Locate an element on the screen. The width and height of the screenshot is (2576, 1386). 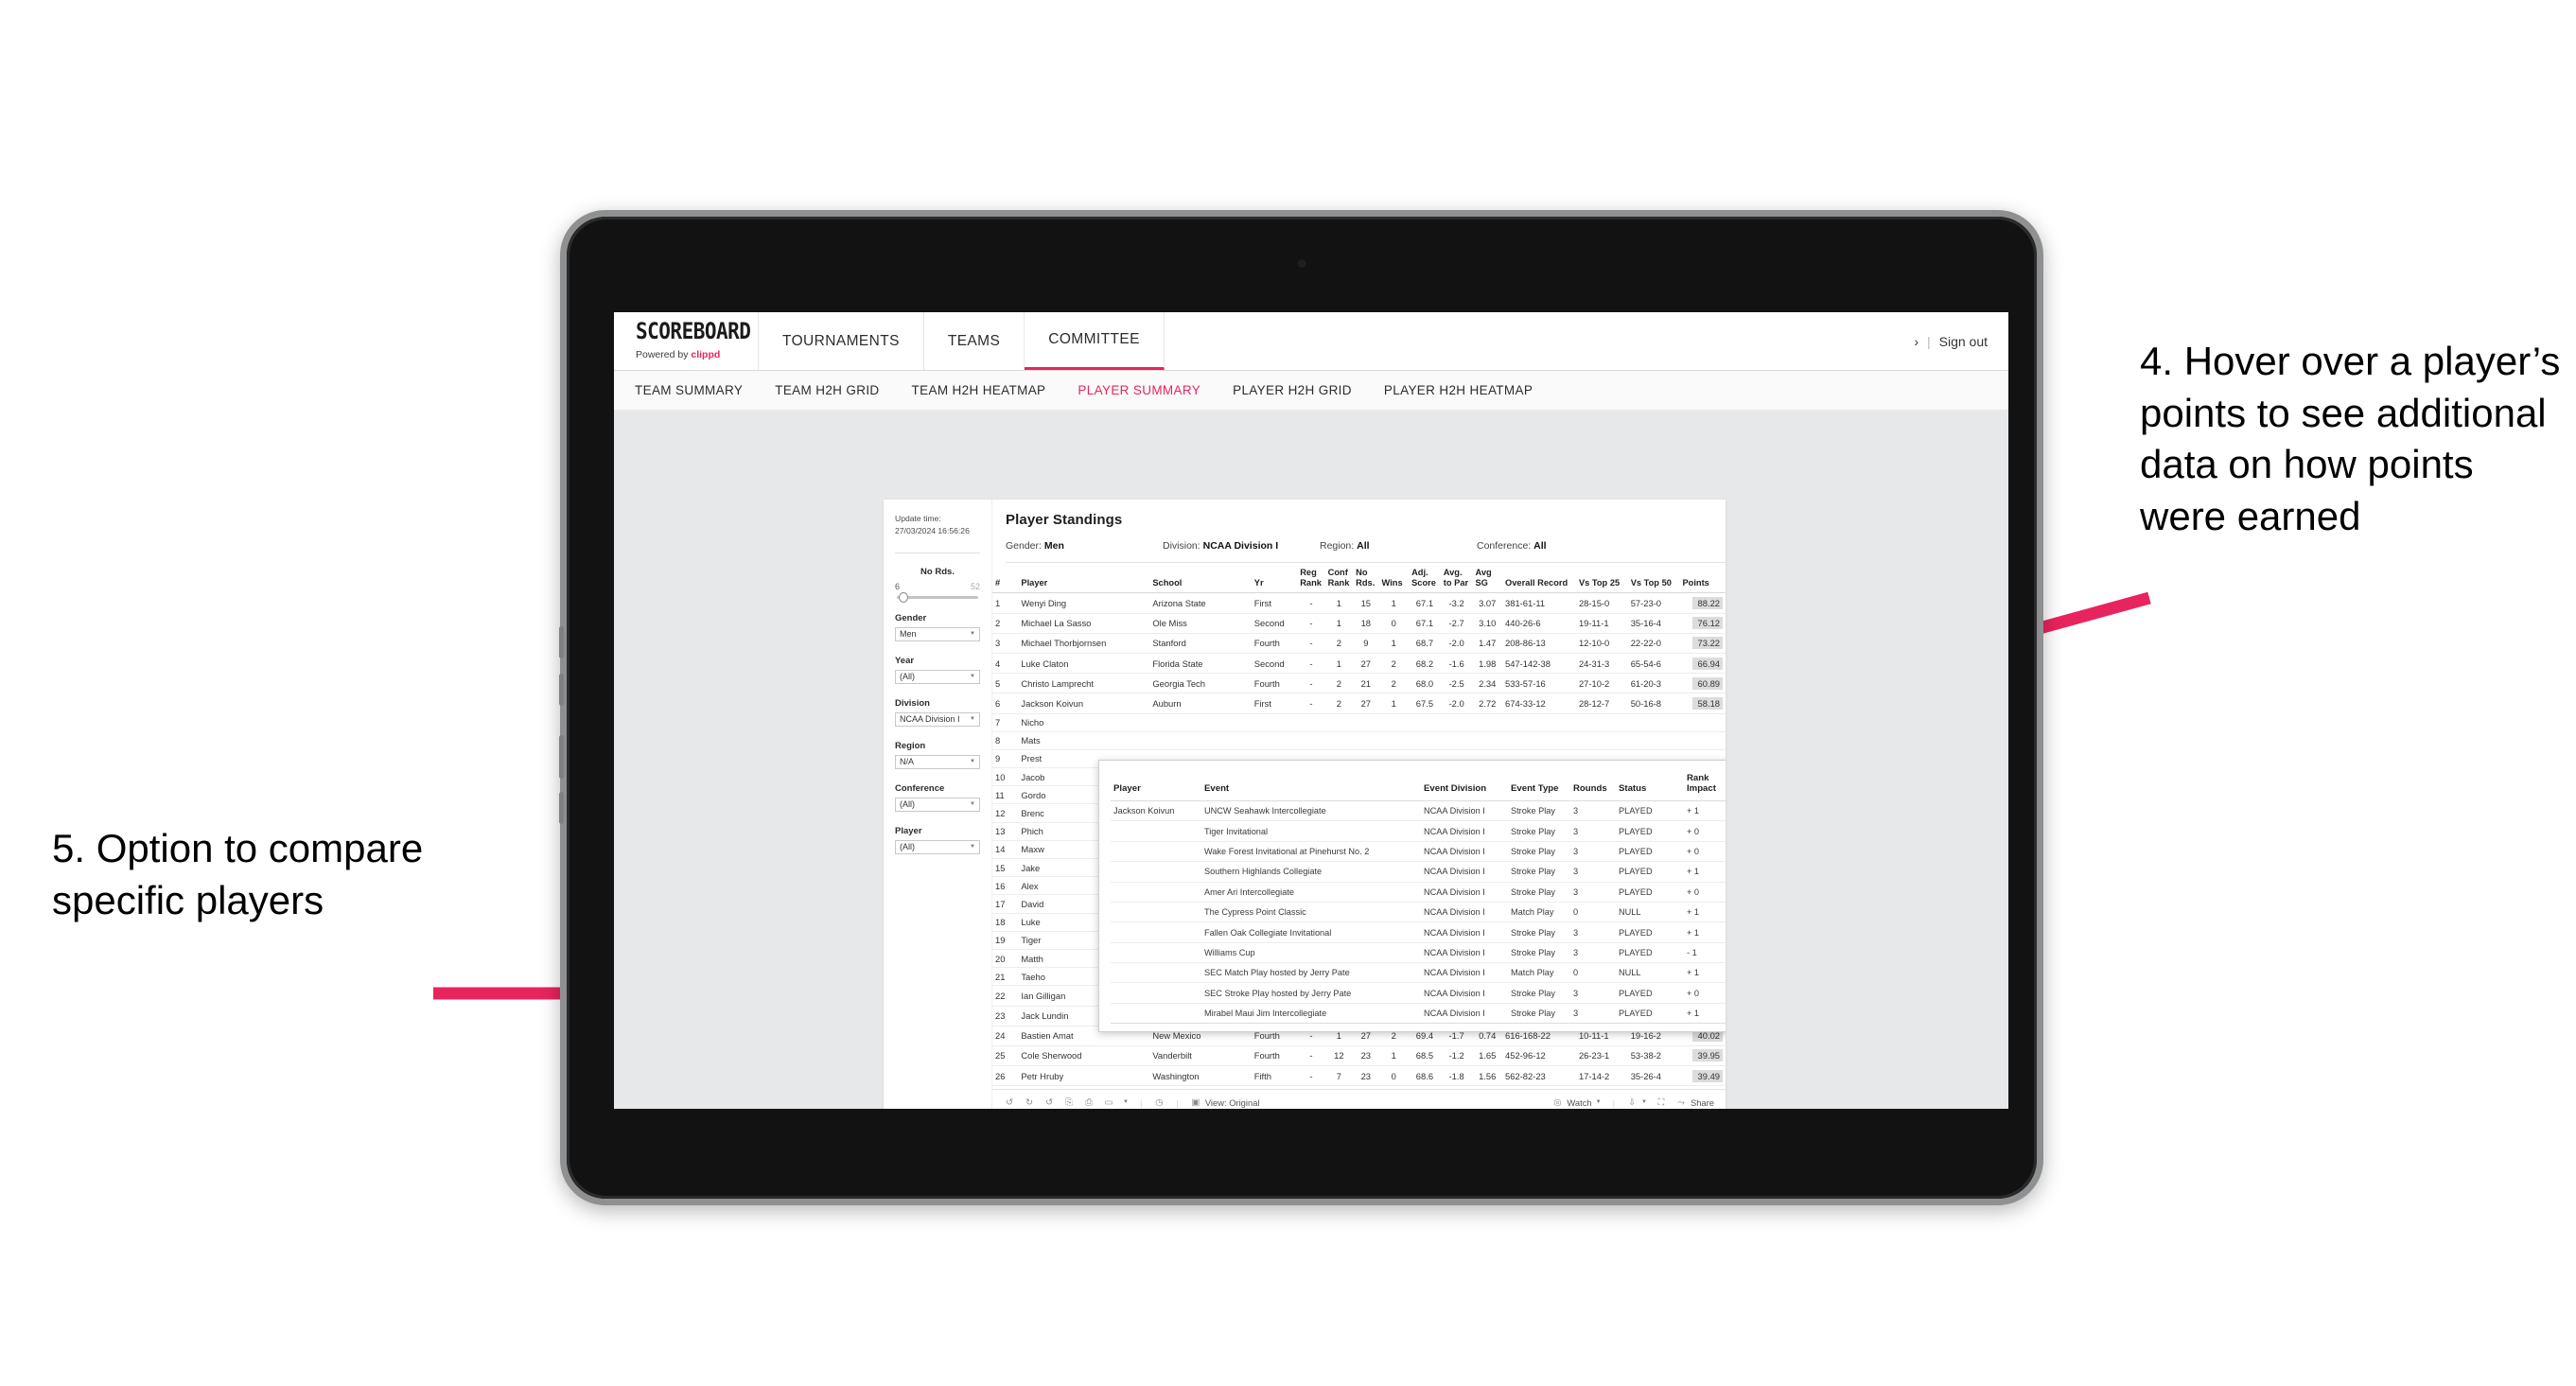
col-conf-rank: Conf Rank is located at coordinates (1339, 578).